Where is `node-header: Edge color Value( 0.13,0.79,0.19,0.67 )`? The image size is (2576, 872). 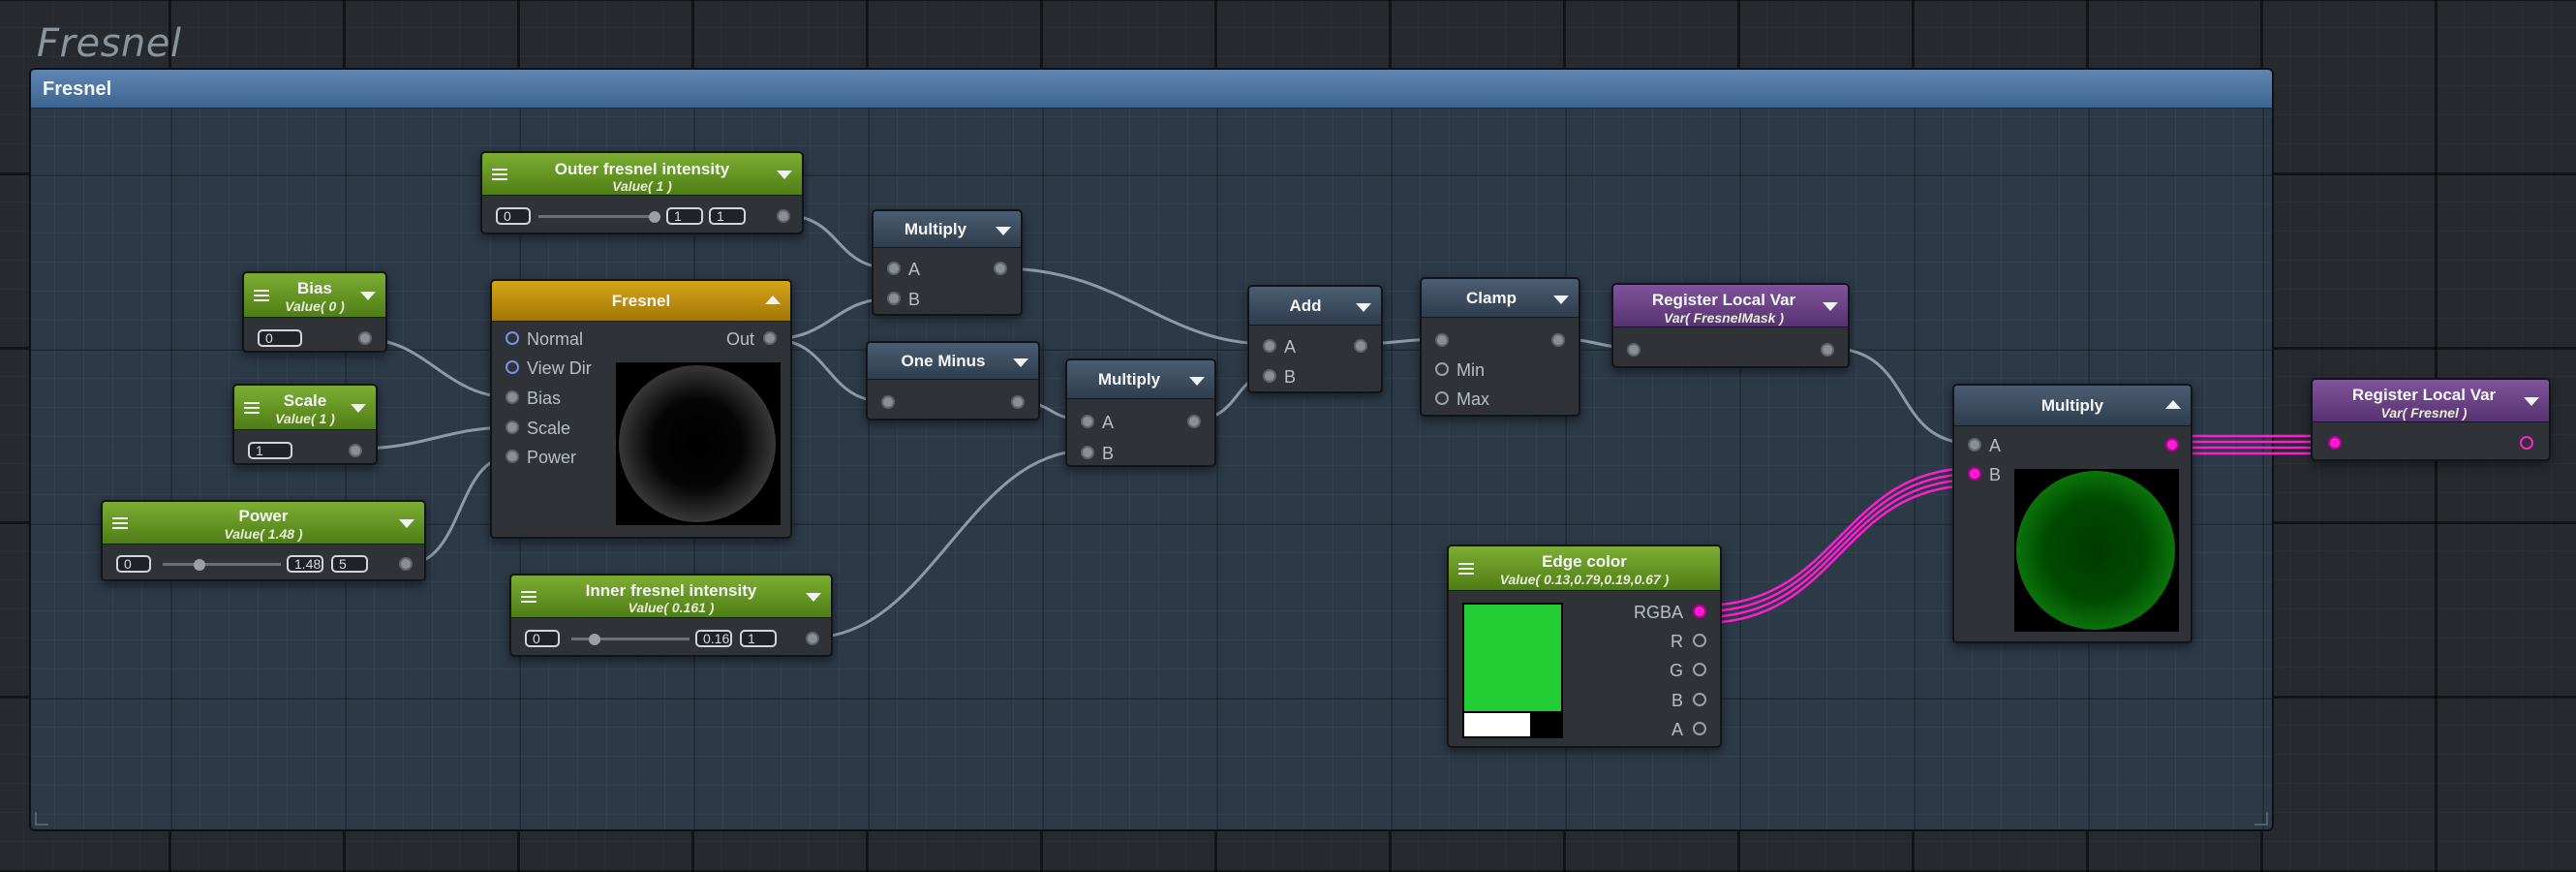
node-header: Edge color Value( 0.13,0.79,0.19,0.67 ) is located at coordinates (1584, 568).